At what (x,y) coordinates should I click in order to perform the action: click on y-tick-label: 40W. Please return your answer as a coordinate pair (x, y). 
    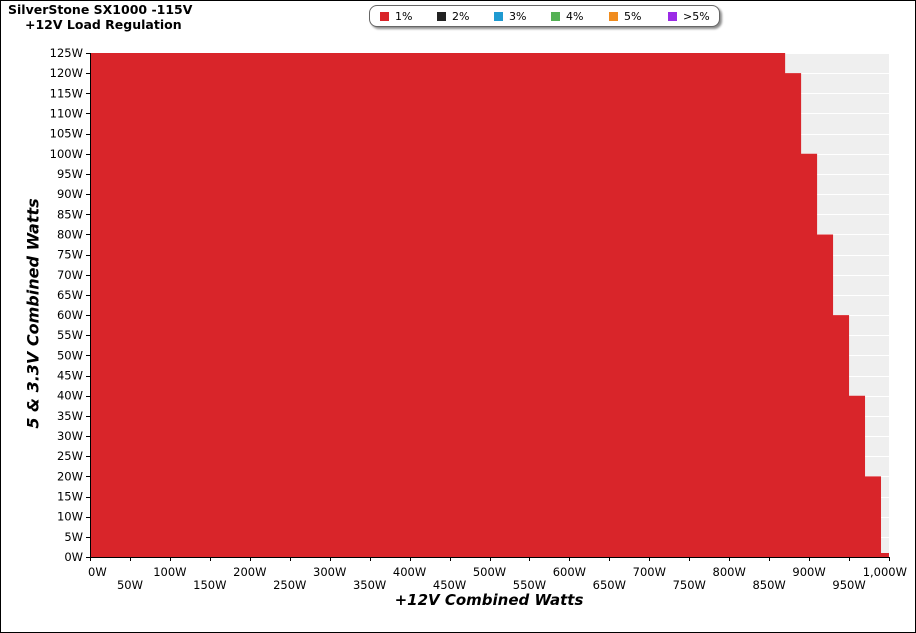
    Looking at the image, I should click on (70, 396).